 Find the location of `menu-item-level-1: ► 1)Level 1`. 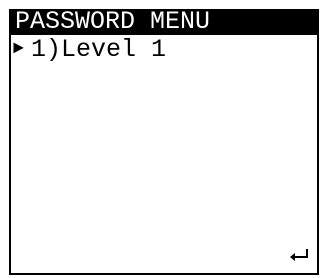

menu-item-level-1: ► 1)Level 1 is located at coordinates (90, 49).